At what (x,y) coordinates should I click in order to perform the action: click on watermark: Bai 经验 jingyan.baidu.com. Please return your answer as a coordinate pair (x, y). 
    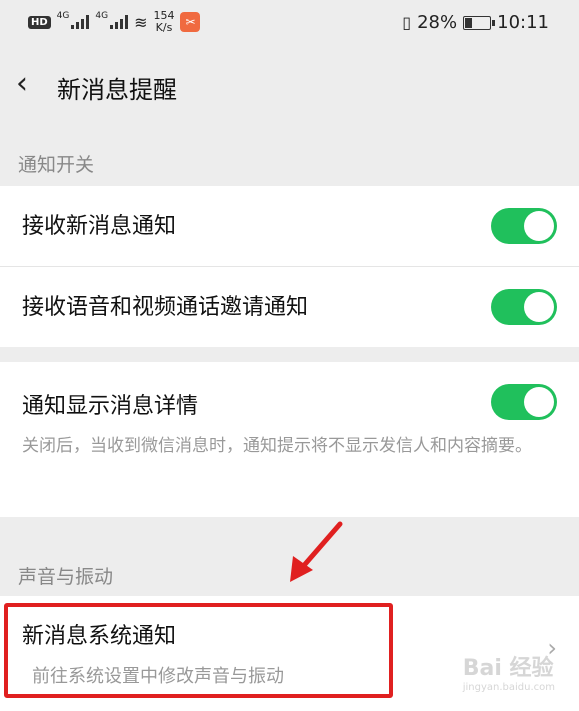
    Looking at the image, I should click on (509, 671).